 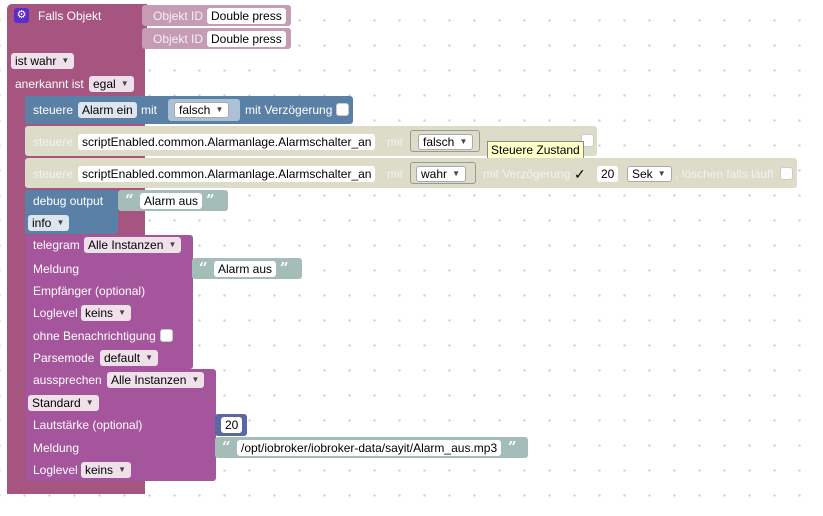 What do you see at coordinates (724, 174) in the screenshot?
I see `set-switch2-clear-label: , löschen falls läuft` at bounding box center [724, 174].